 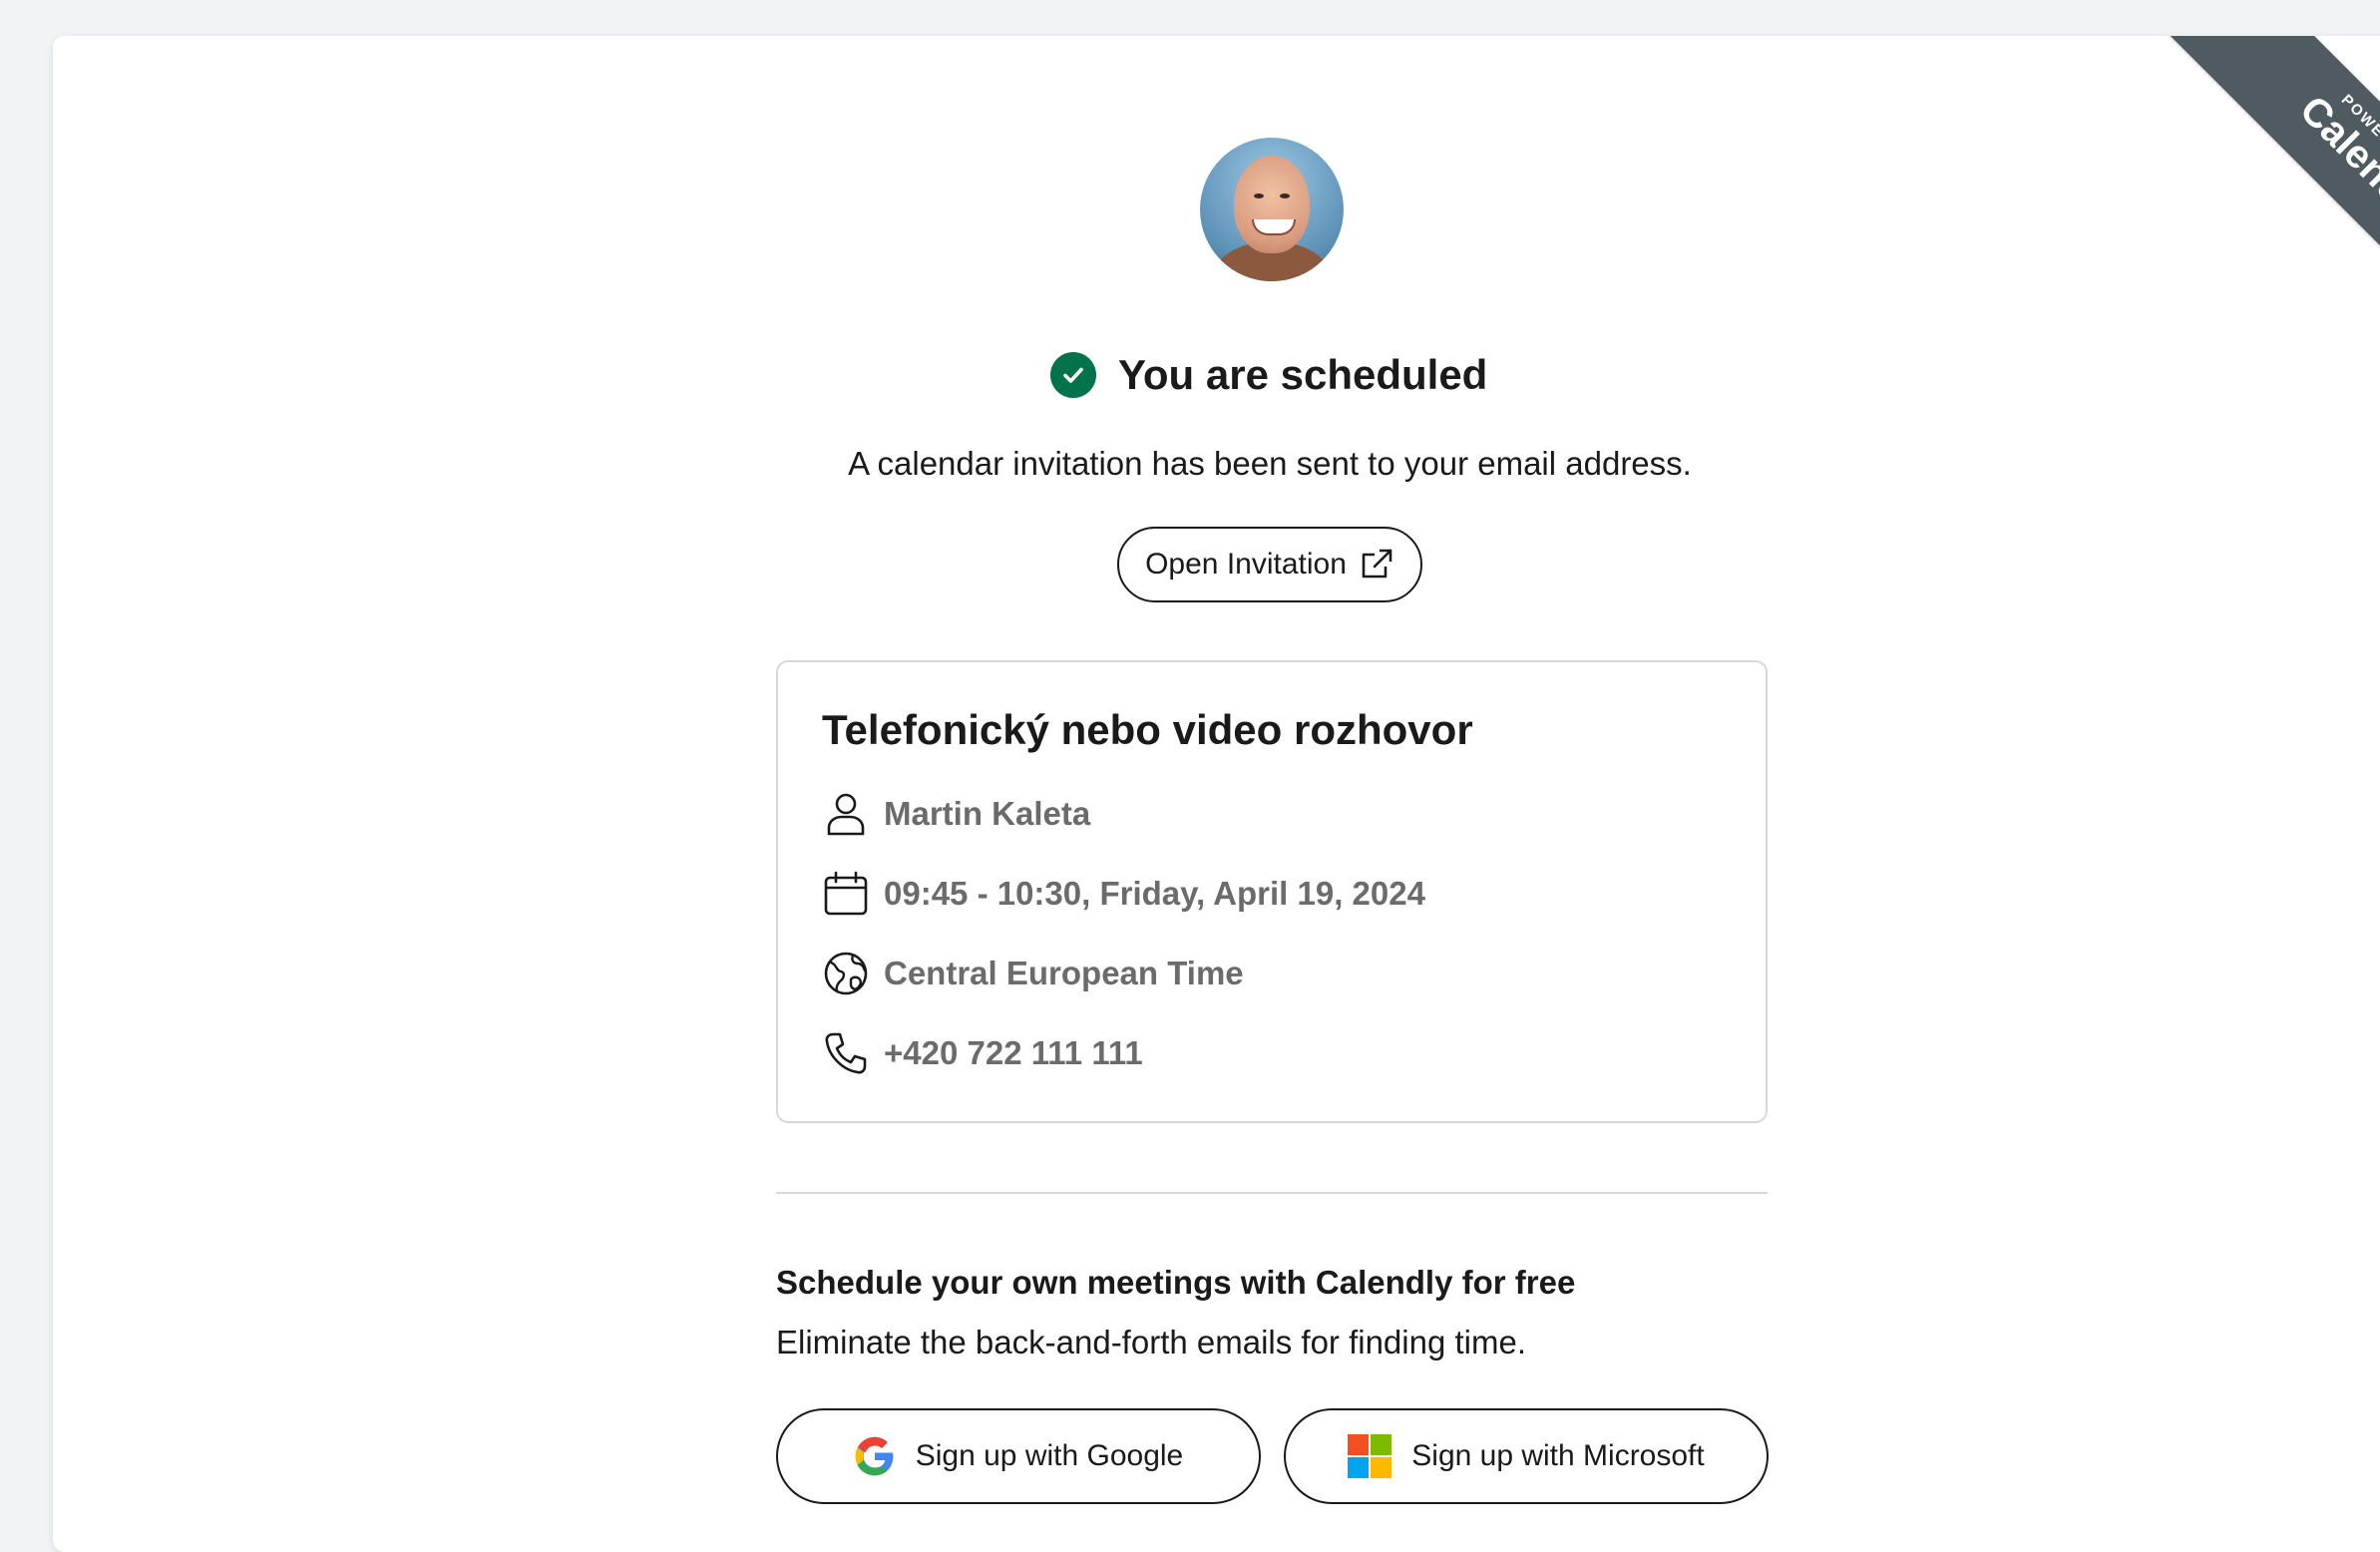 What do you see at coordinates (1147, 729) in the screenshot?
I see `event-title: Telefonický nebo video rozhovor` at bounding box center [1147, 729].